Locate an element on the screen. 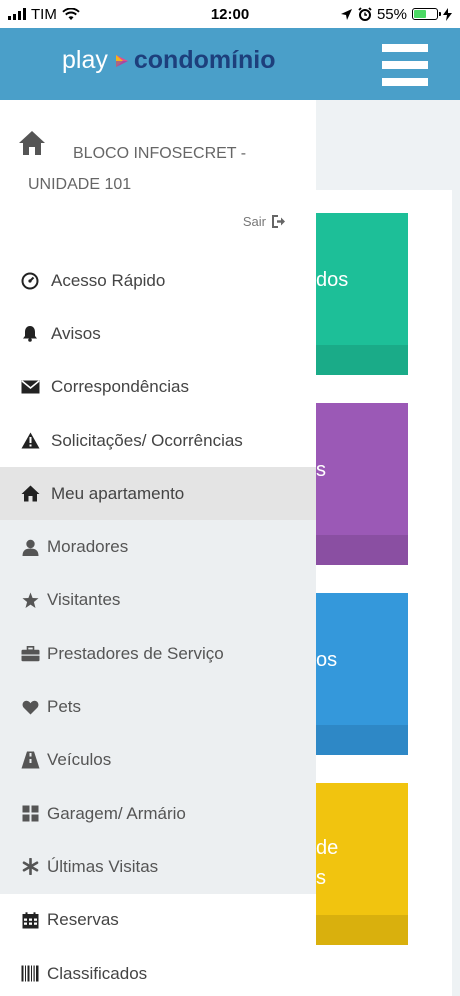 The image size is (460, 996). battery-icon is located at coordinates (426, 14).